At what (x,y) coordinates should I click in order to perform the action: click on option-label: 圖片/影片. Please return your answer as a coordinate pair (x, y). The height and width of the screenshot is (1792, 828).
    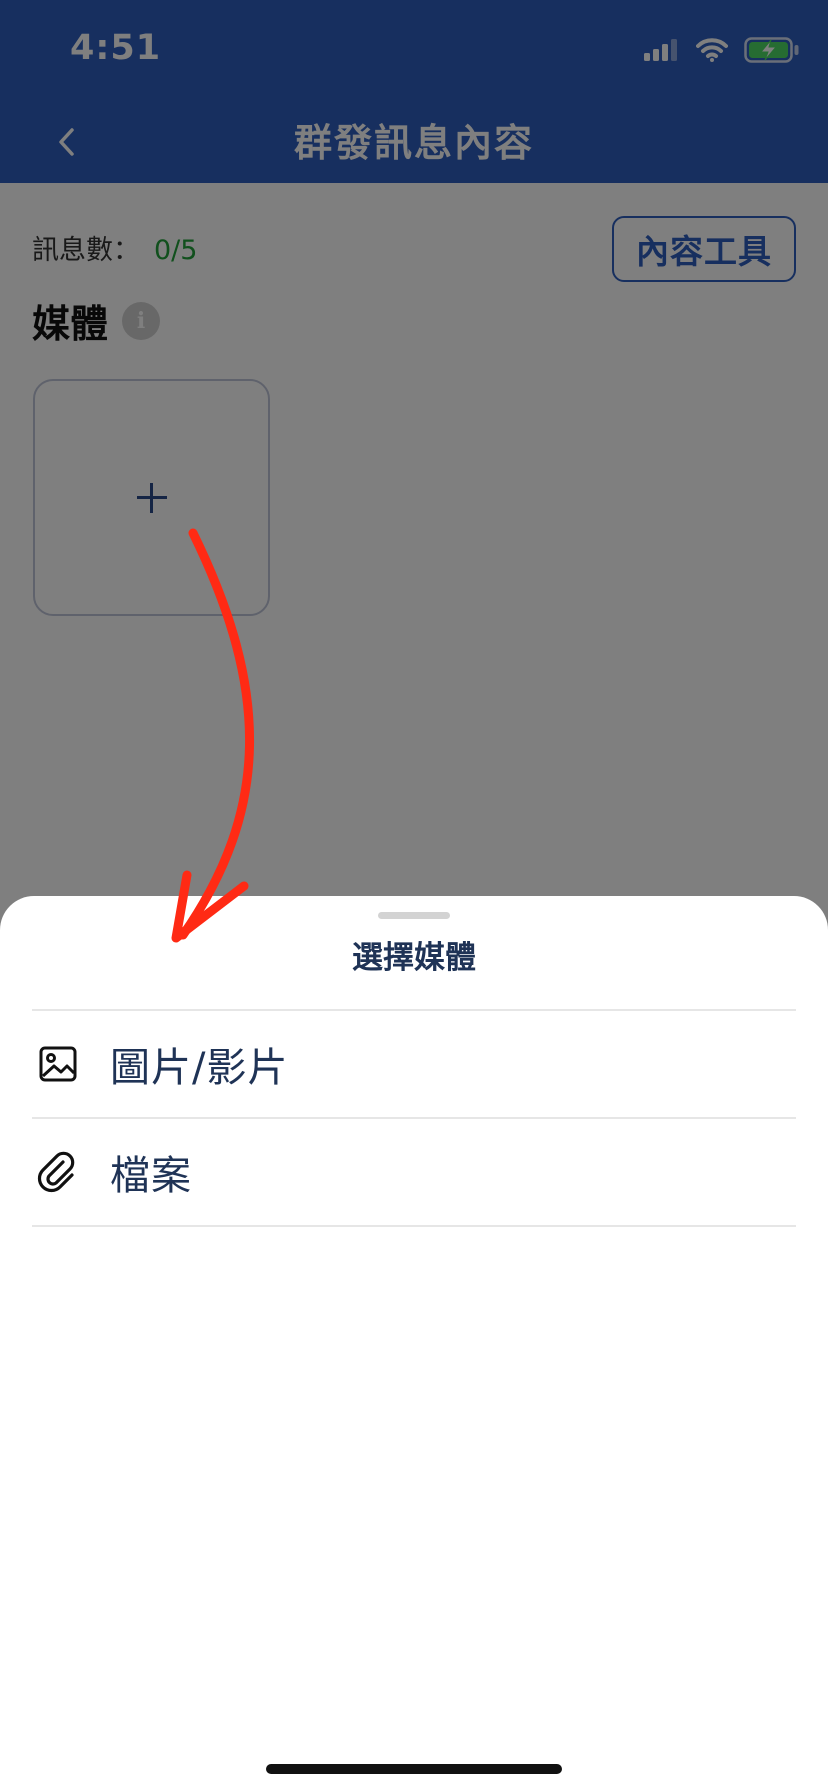
    Looking at the image, I should click on (199, 1068).